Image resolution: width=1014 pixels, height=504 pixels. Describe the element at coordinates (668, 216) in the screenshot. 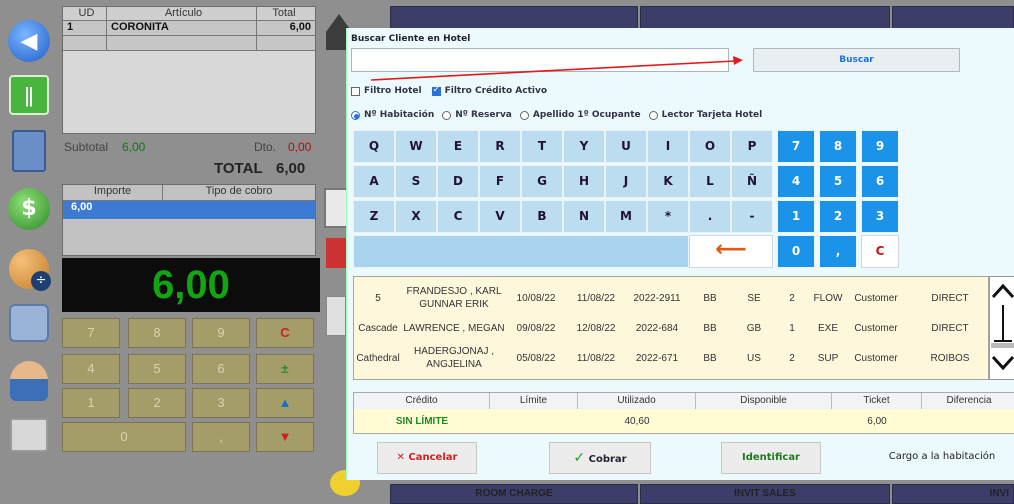

I see `key-asterisk: *` at that location.